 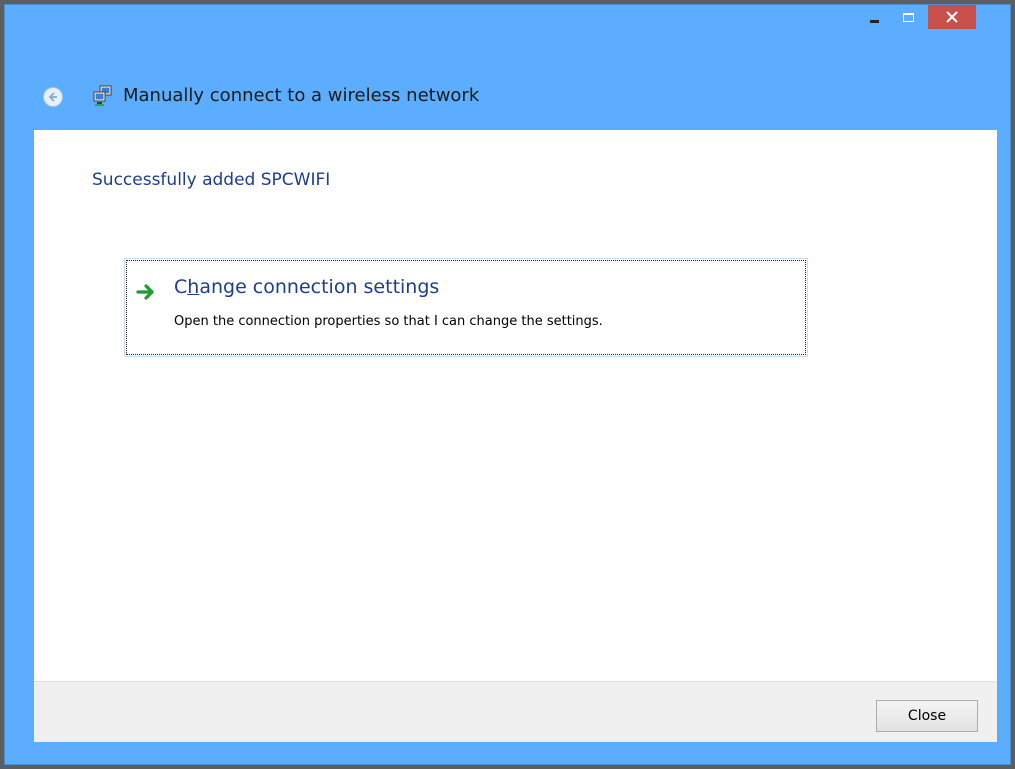 What do you see at coordinates (507, 106) in the screenshot?
I see `dialog-header: Manually connect to a wireless network` at bounding box center [507, 106].